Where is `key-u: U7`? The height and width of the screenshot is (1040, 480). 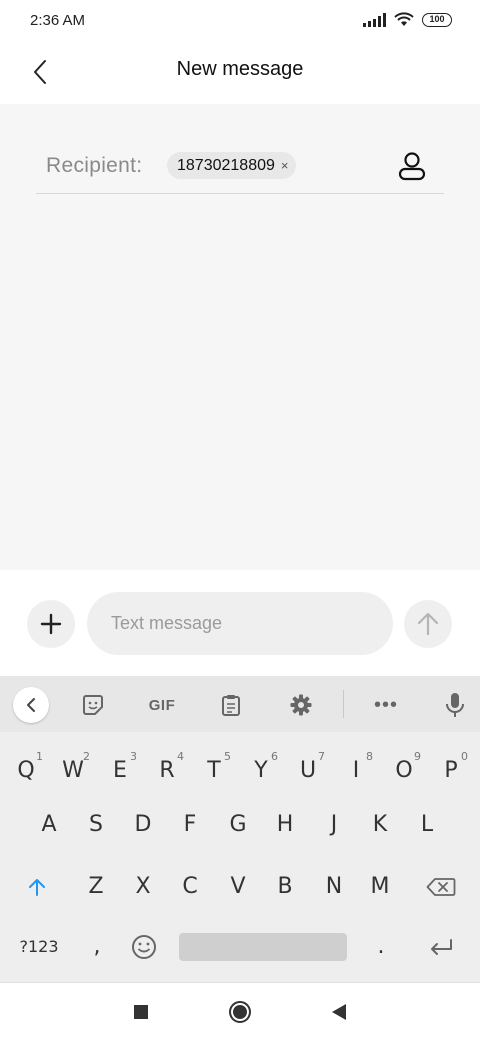 key-u: U7 is located at coordinates (308, 771).